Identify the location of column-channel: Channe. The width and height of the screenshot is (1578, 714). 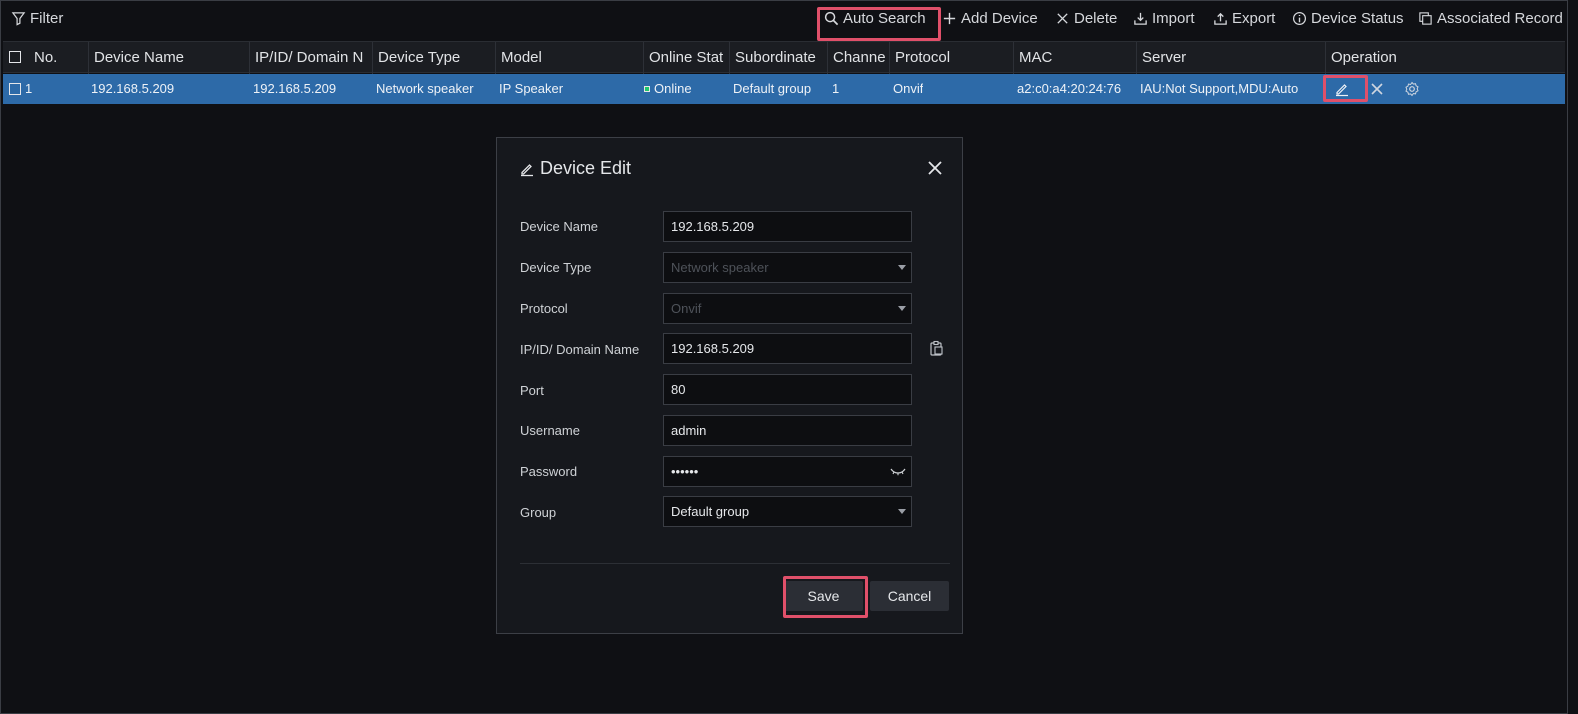
(858, 58).